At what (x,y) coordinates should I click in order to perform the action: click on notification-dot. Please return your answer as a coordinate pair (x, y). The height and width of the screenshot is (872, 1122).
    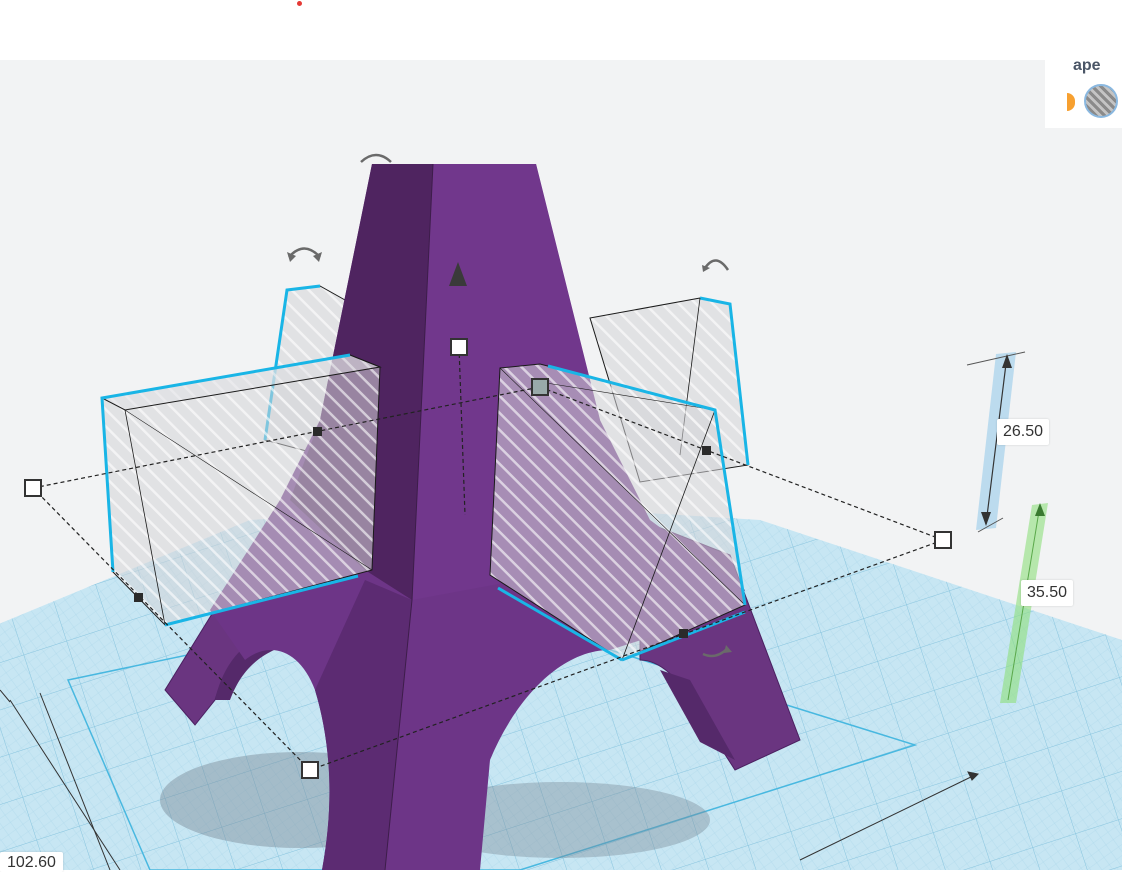
    Looking at the image, I should click on (299, 3).